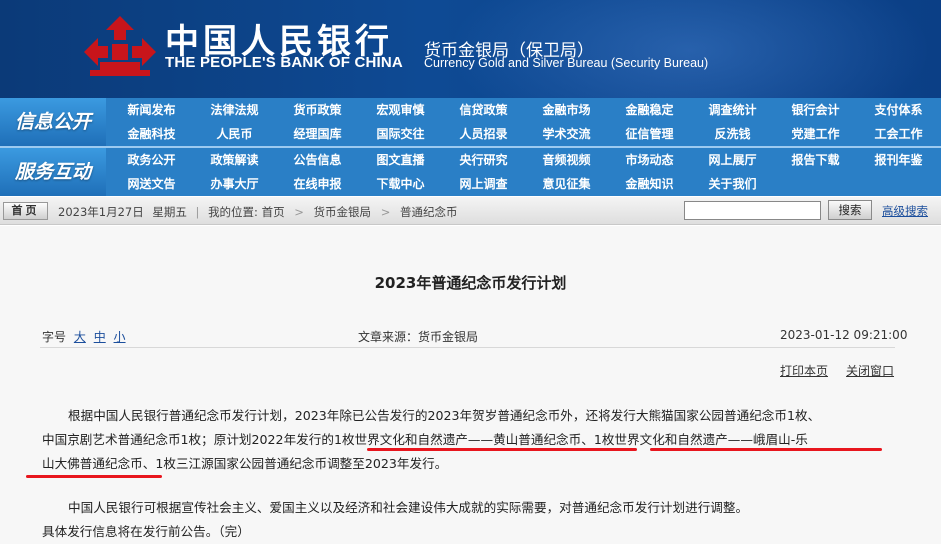 The image size is (941, 544). Describe the element at coordinates (502, 449) in the screenshot. I see `highlight-underline-huangshan` at that location.